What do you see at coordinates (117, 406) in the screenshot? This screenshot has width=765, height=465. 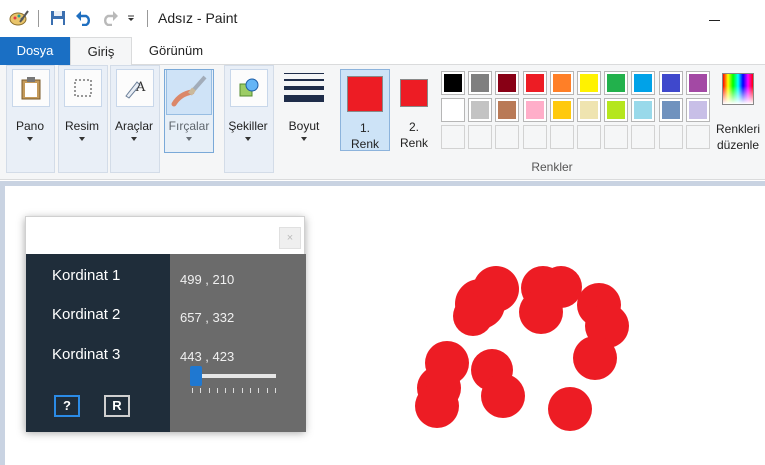 I see `reset-button: R` at bounding box center [117, 406].